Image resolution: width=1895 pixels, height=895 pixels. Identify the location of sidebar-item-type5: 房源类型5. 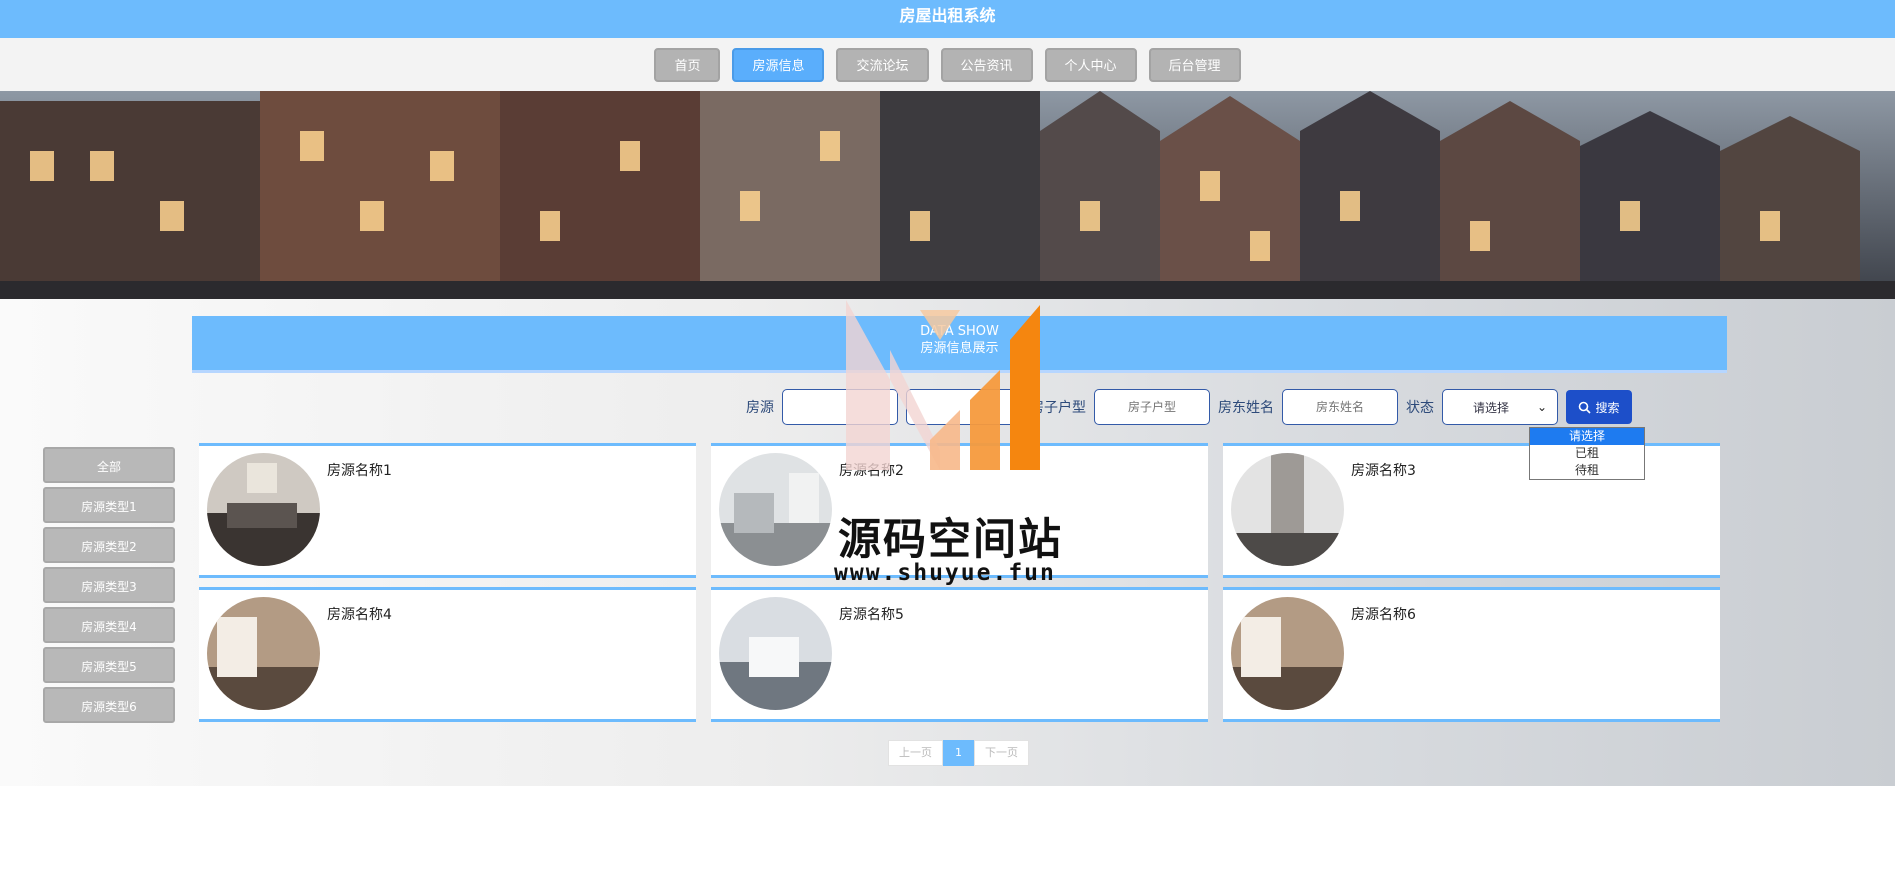
(109, 665).